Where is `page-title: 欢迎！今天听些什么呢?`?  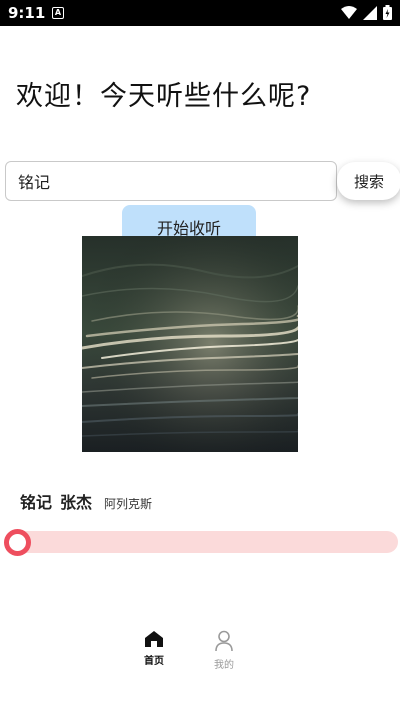 page-title: 欢迎！今天听些什么呢? is located at coordinates (164, 96).